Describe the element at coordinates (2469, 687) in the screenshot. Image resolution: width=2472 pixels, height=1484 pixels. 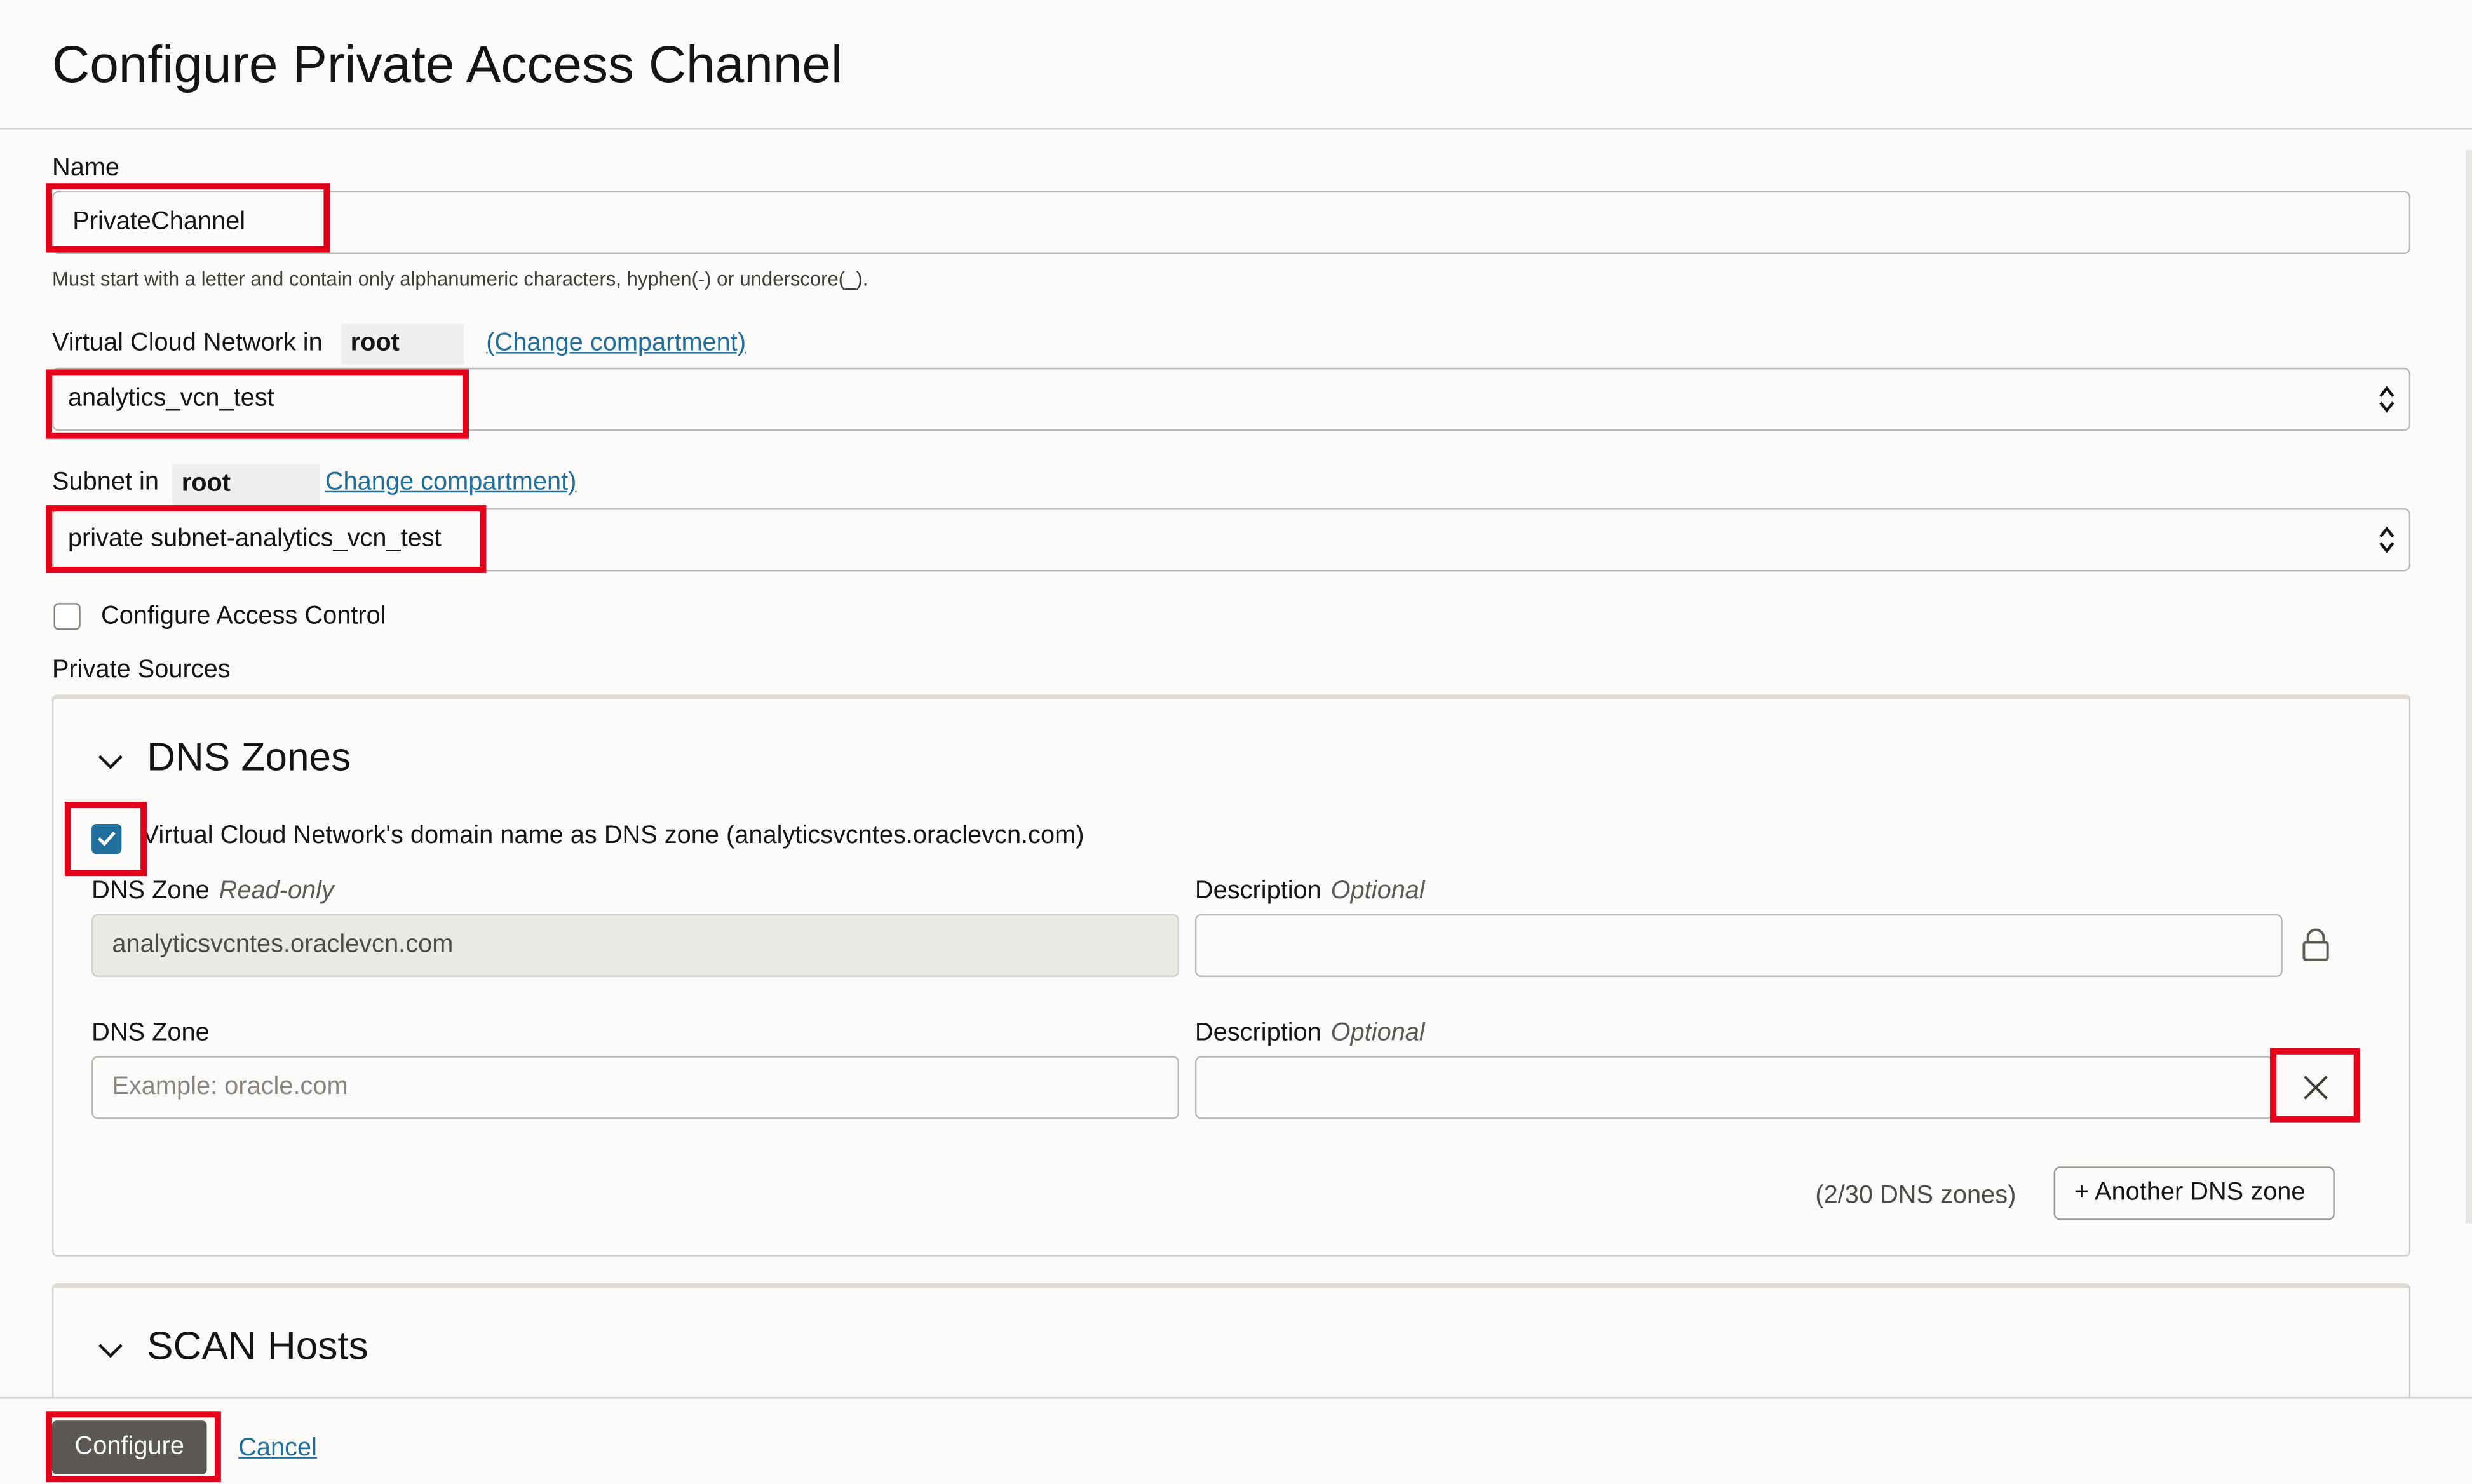
I see `scrollbar` at that location.